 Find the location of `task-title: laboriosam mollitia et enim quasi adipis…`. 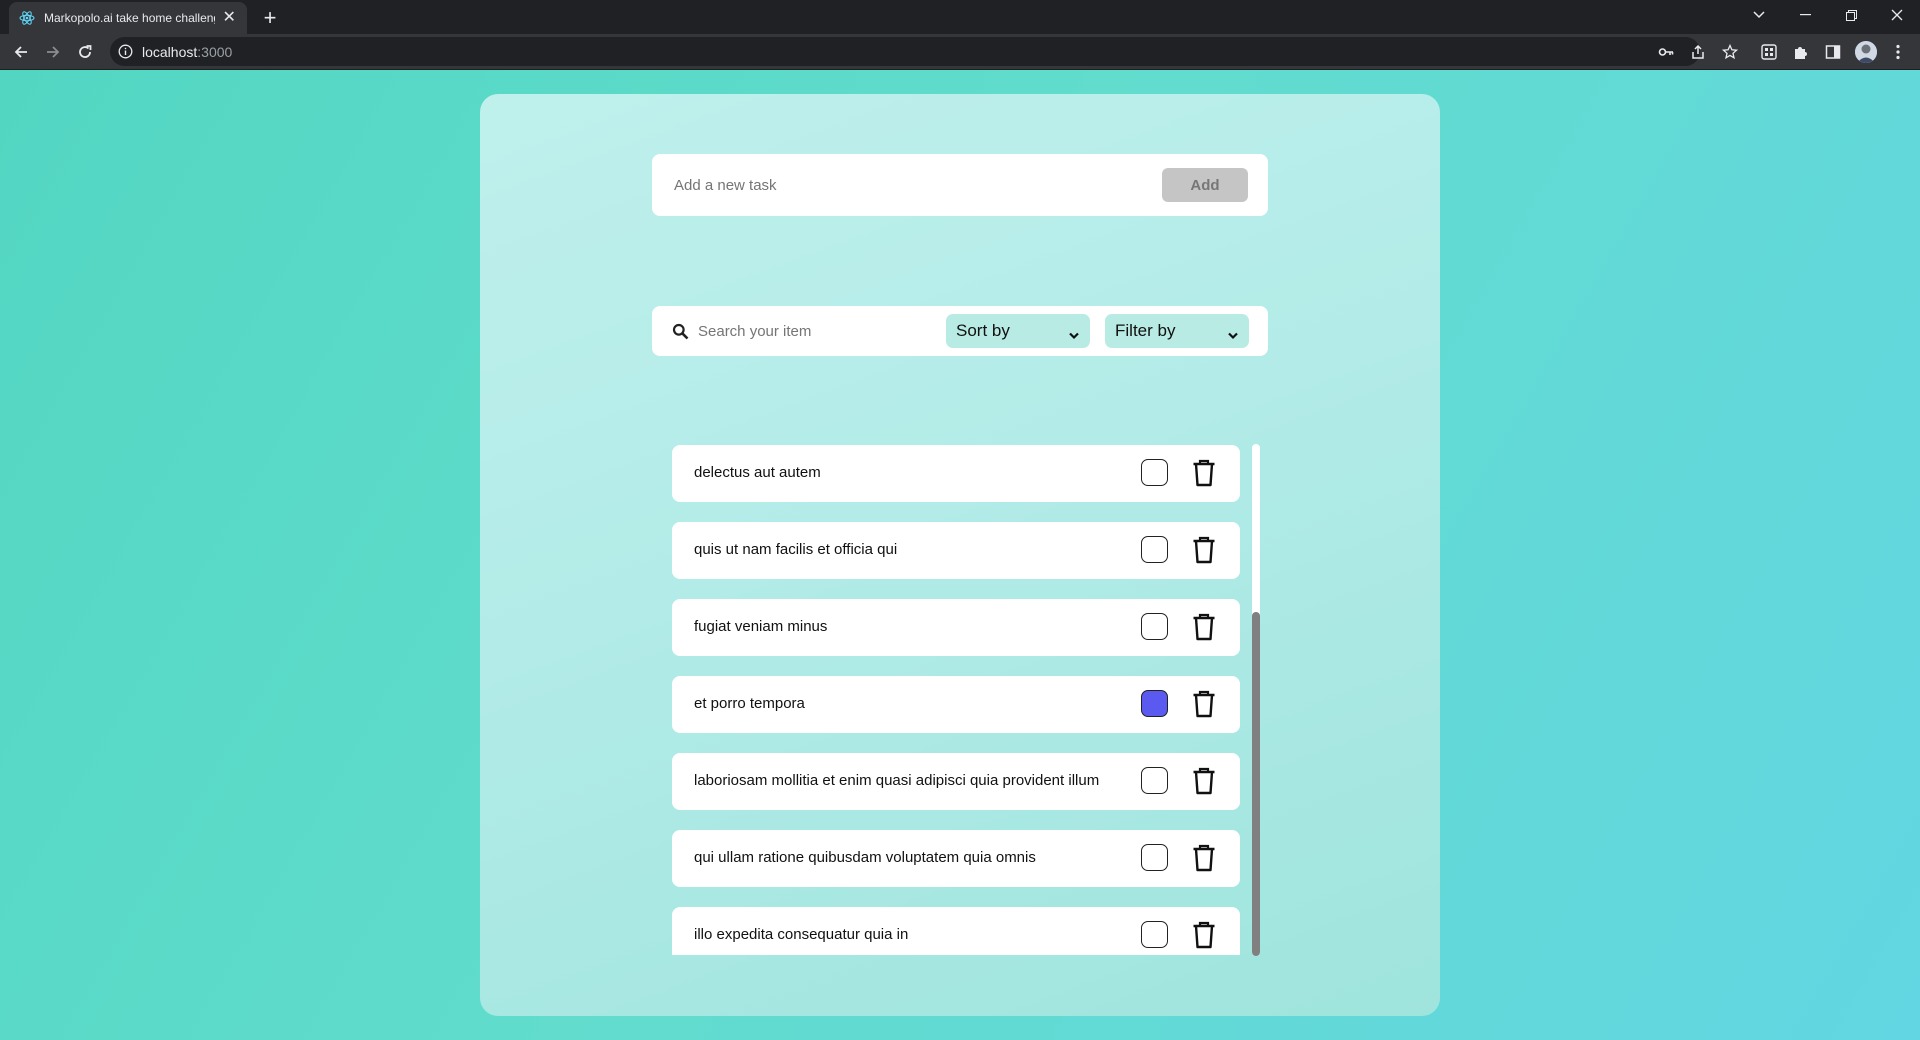

task-title: laboriosam mollitia et enim quasi adipis… is located at coordinates (897, 780).